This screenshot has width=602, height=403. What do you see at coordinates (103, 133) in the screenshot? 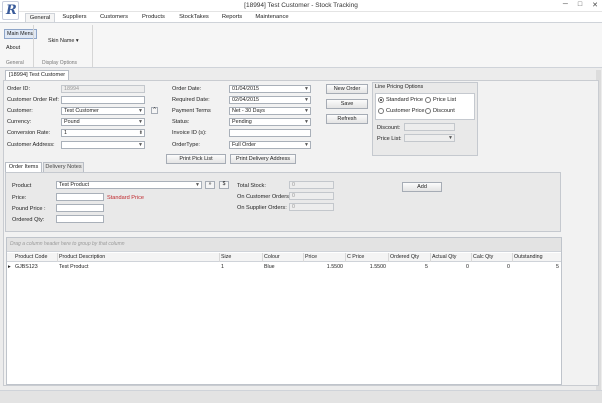
I see `conversion-rate-stepper: 1 ⬍` at bounding box center [103, 133].